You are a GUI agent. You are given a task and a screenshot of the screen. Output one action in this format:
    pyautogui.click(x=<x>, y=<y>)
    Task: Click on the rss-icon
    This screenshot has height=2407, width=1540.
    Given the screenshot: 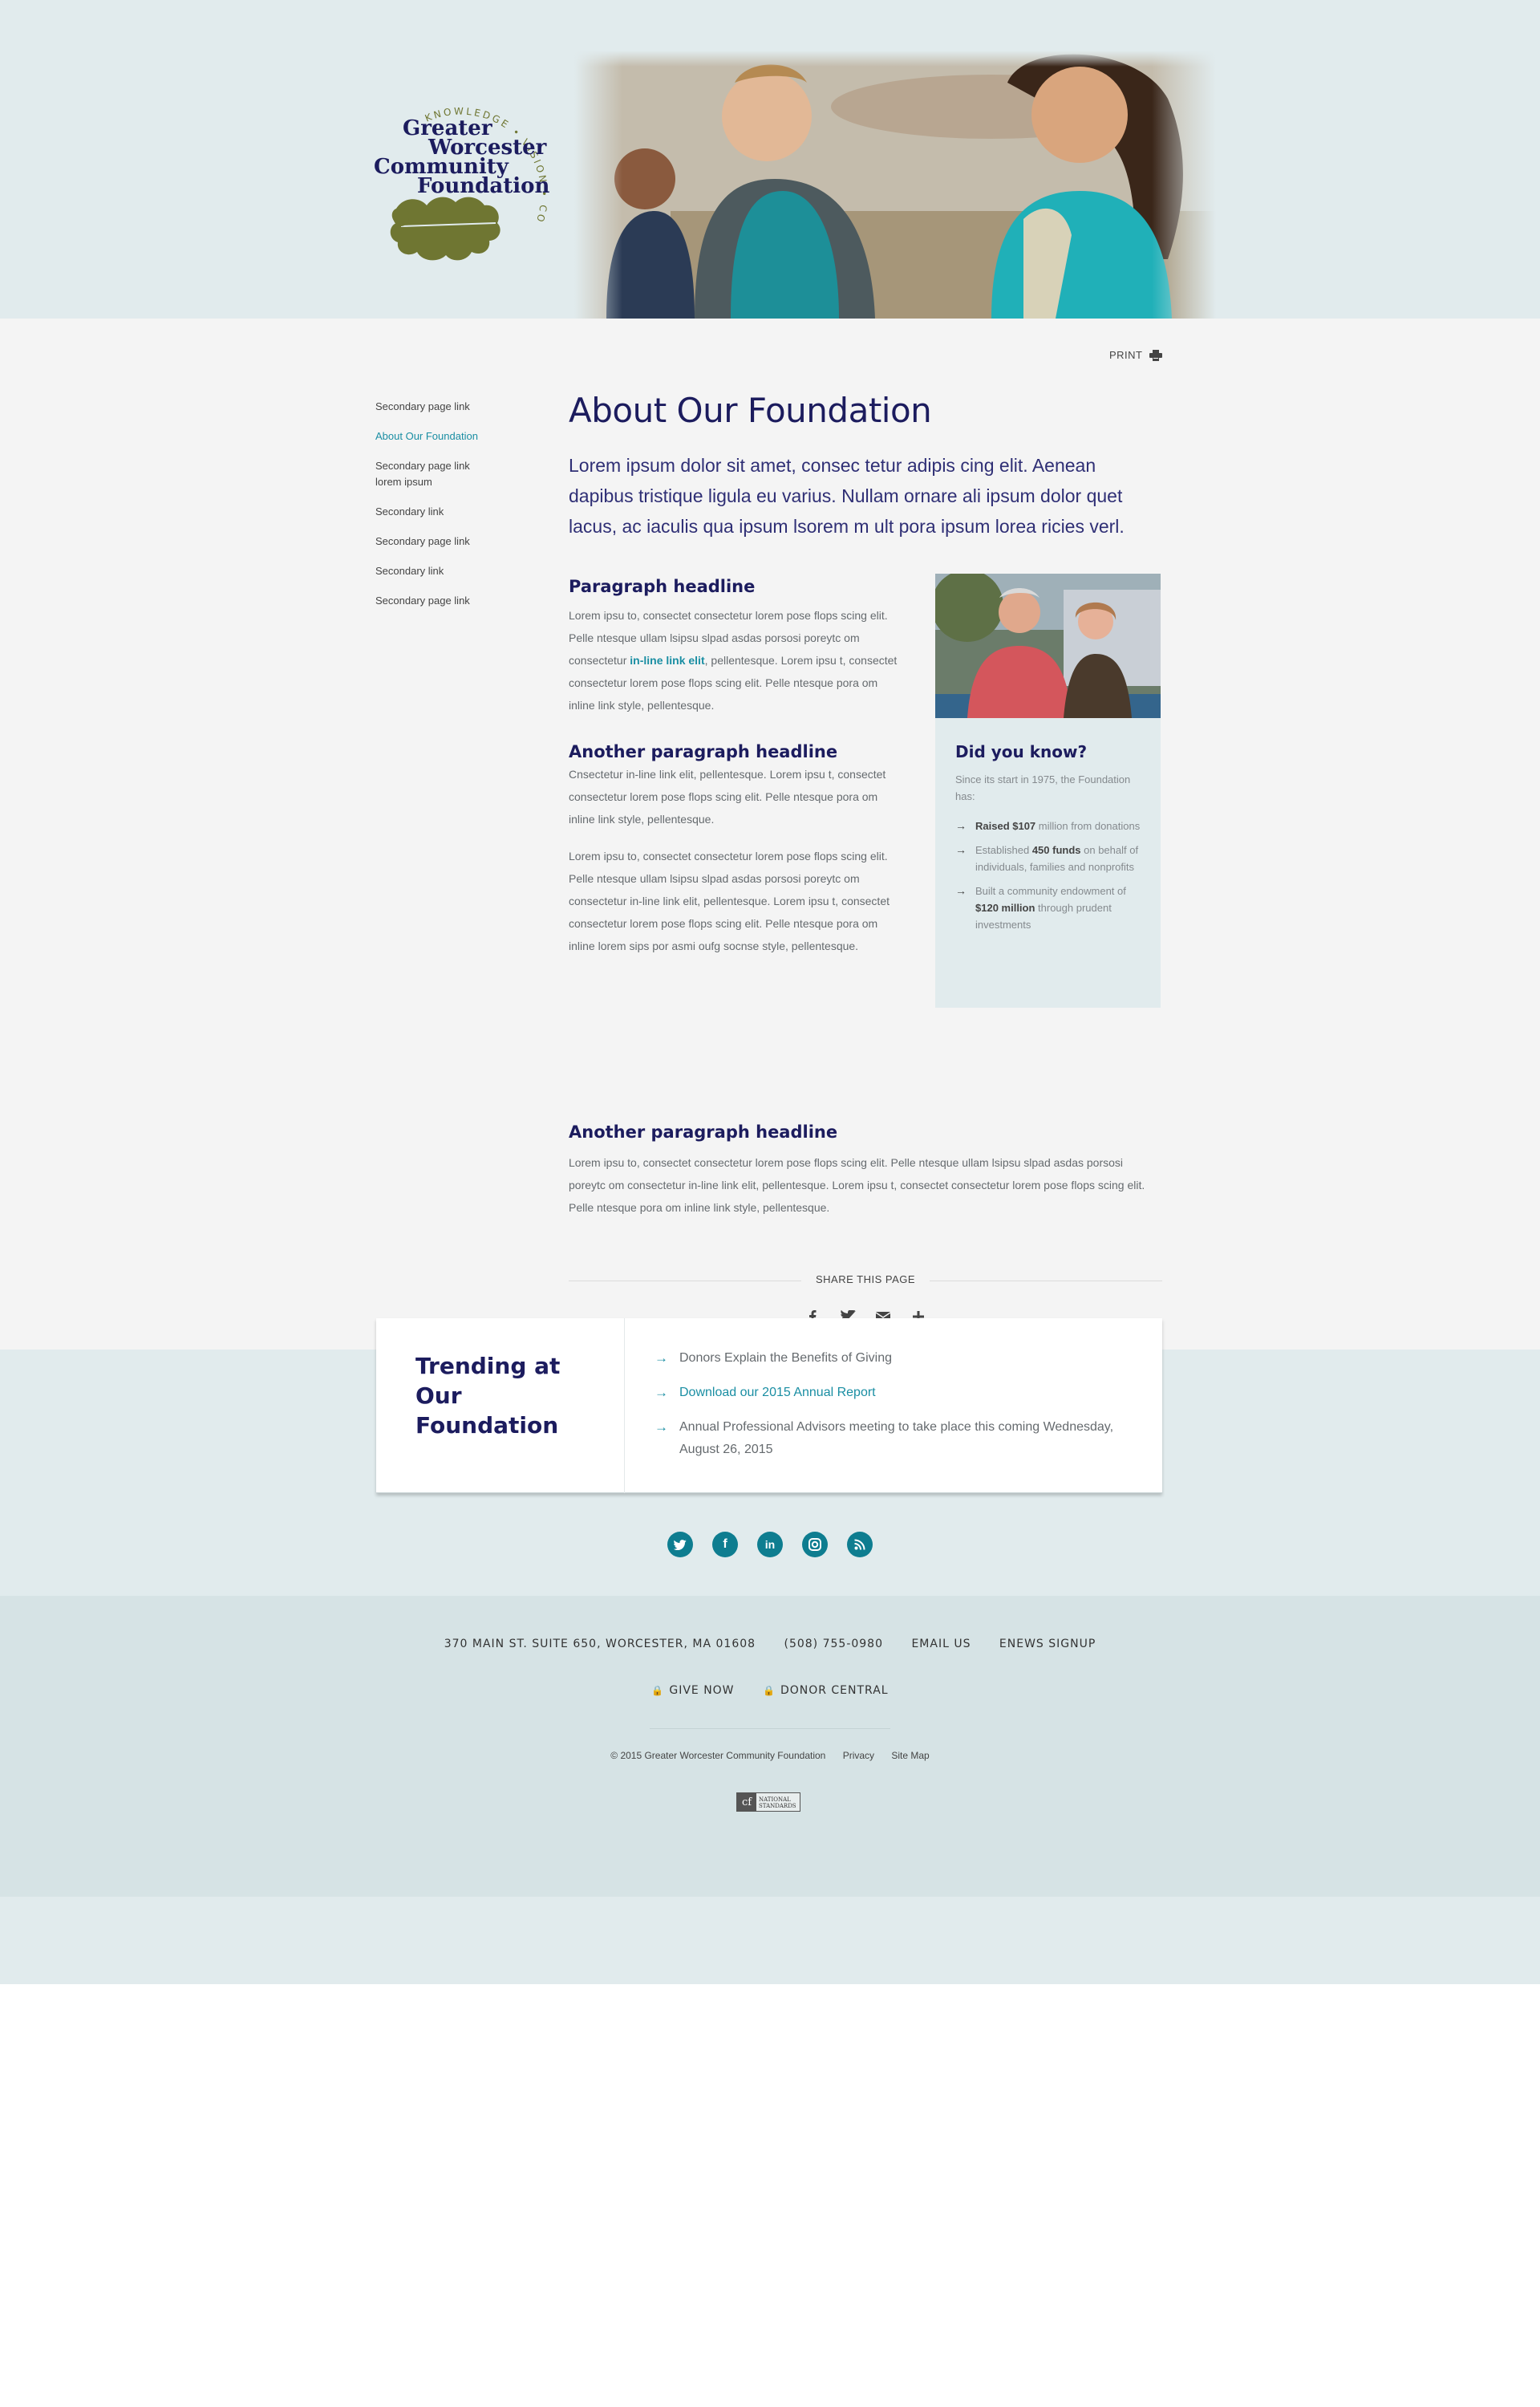 What is the action you would take?
    pyautogui.click(x=860, y=1544)
    